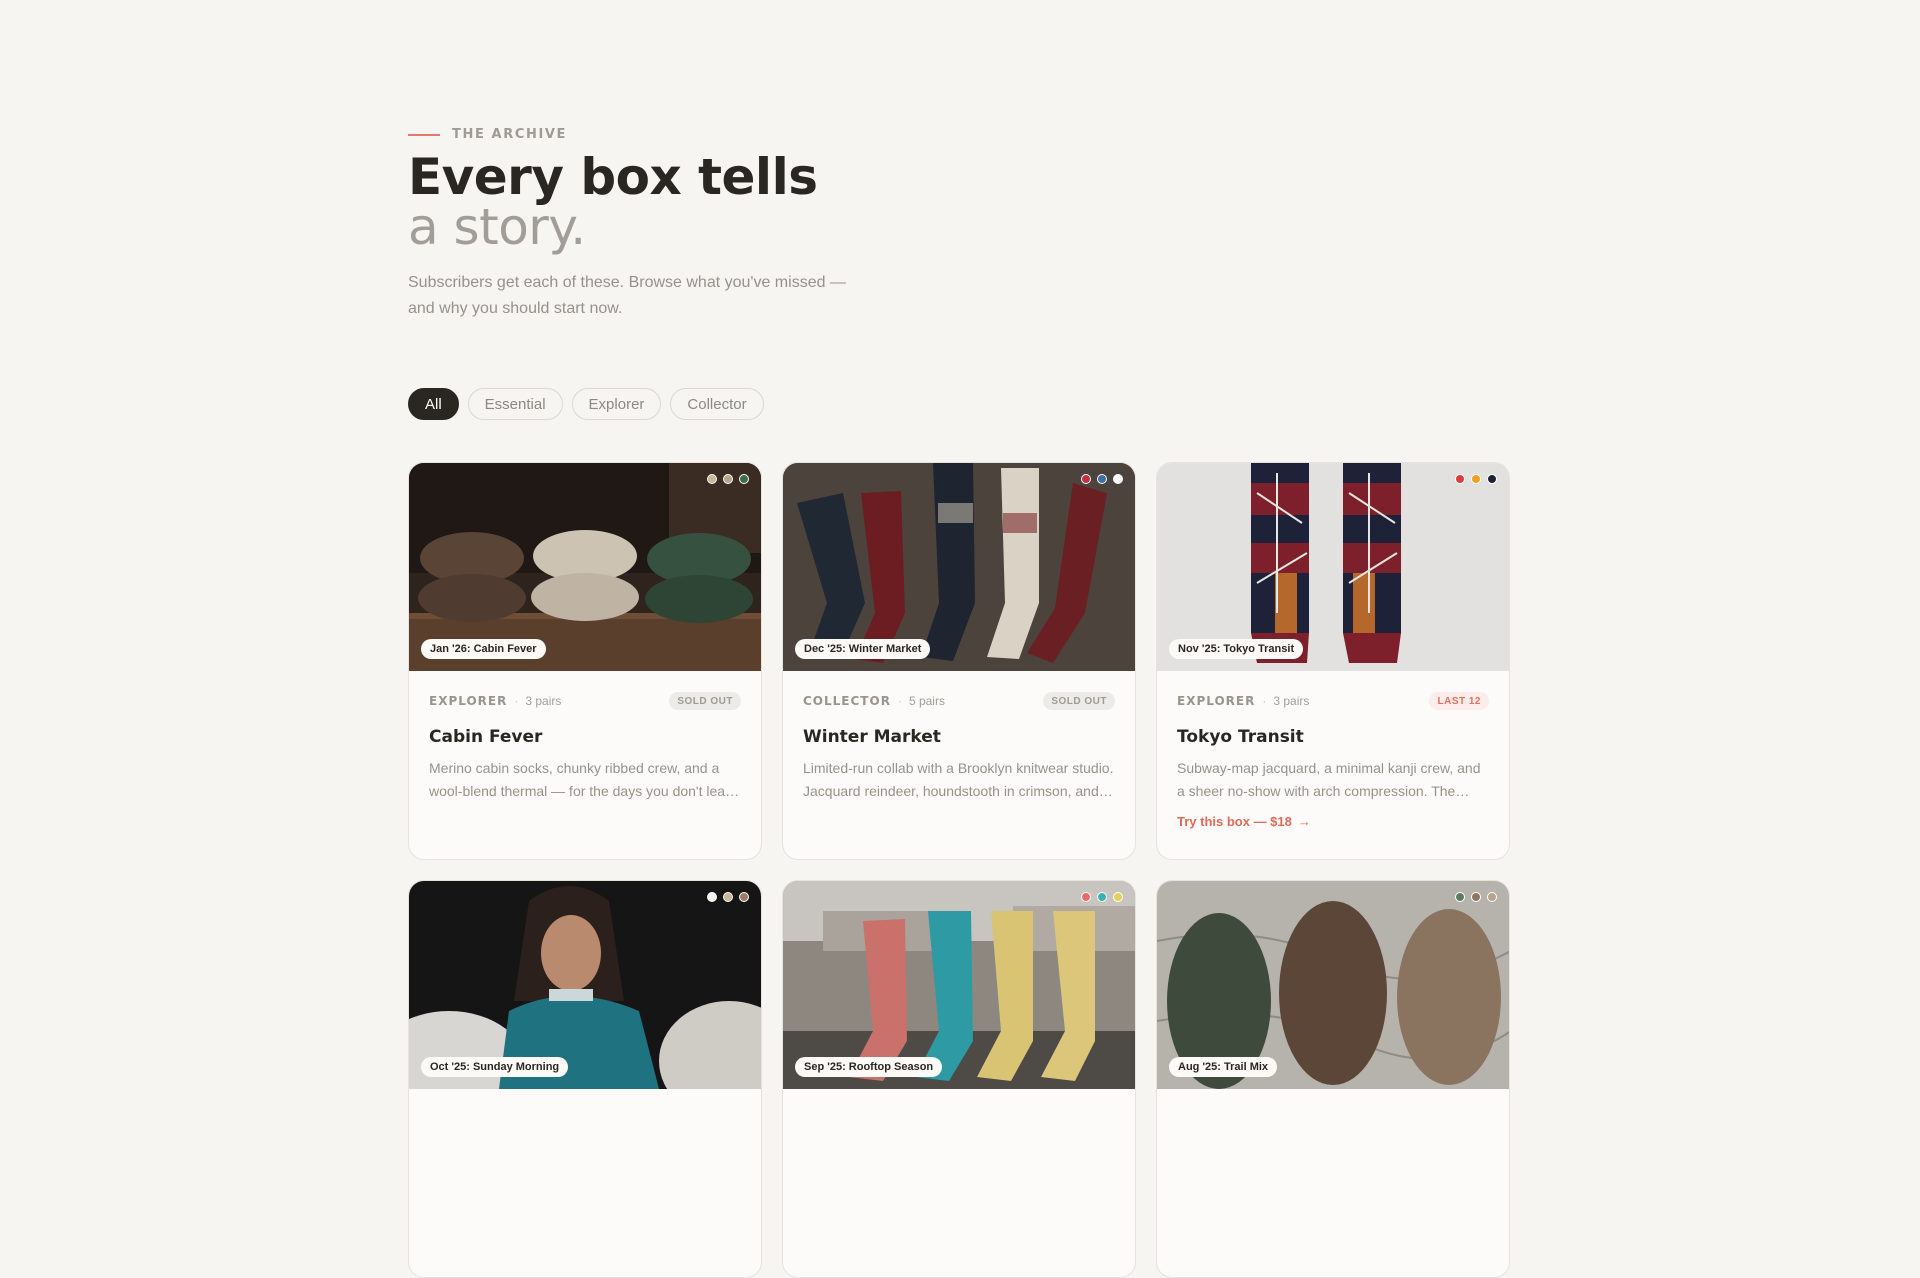  Describe the element at coordinates (959, 567) in the screenshot. I see `box-image: Dec '25: Winter Market` at that location.